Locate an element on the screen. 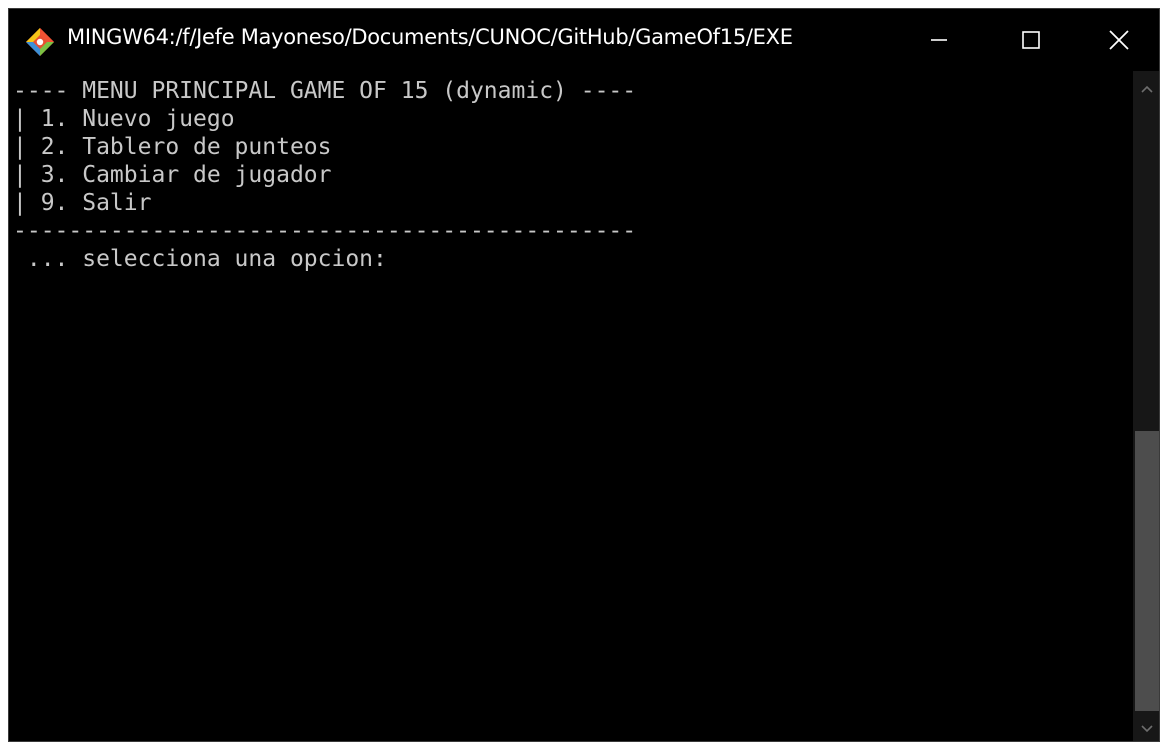 Image resolution: width=1161 pixels, height=742 pixels. close-button is located at coordinates (1118, 40).